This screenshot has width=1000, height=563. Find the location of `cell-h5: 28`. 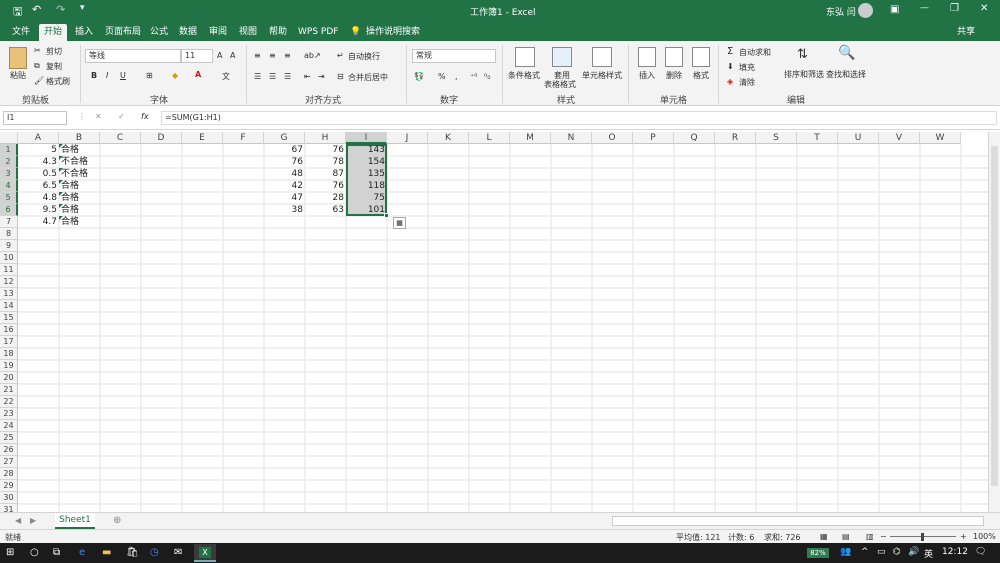

cell-h5: 28 is located at coordinates (325, 198).